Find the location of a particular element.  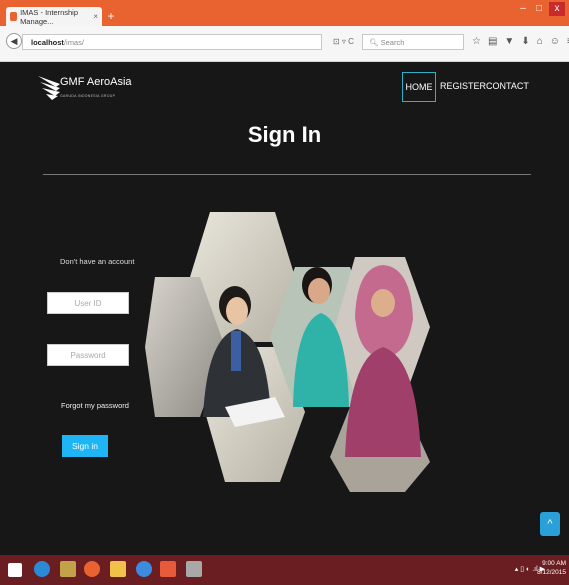

internet-explorer-icon is located at coordinates (42, 569).